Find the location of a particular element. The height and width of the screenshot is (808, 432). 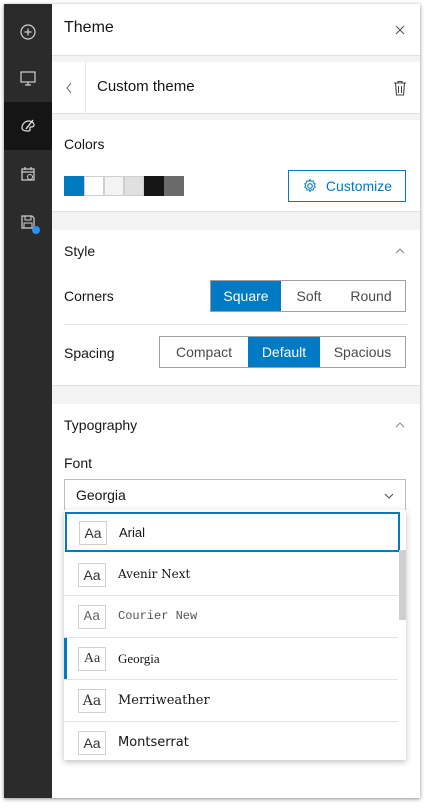

font-option-label: Georgia is located at coordinates (139, 658).